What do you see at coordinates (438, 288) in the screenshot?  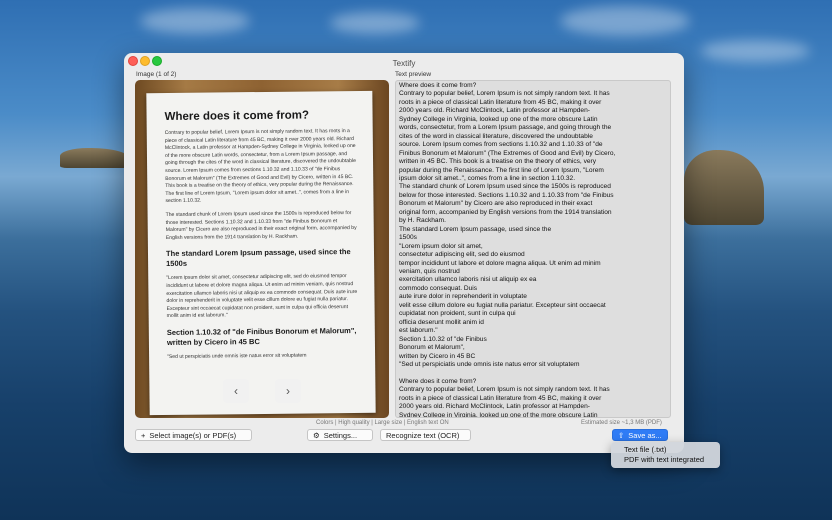 I see `text-preview-line: commodo consequat. Duis` at bounding box center [438, 288].